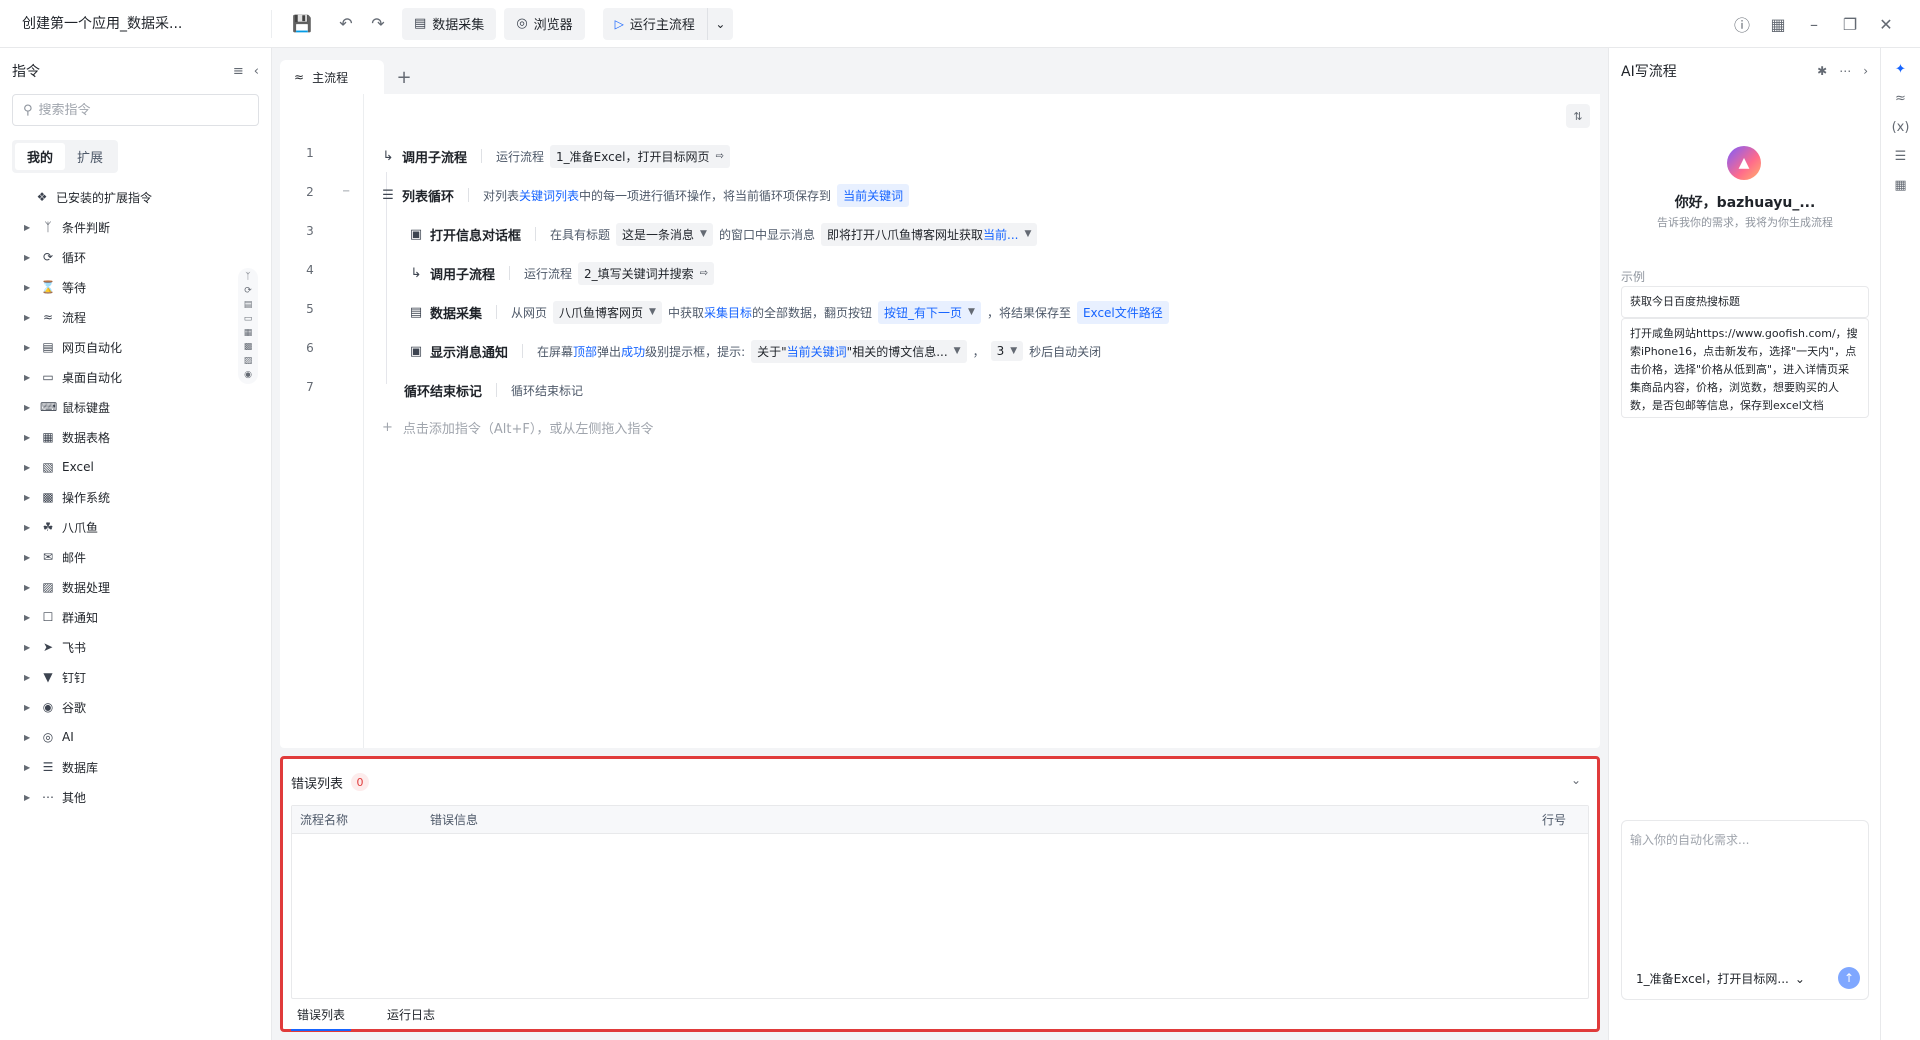  Describe the element at coordinates (646, 273) in the screenshot. I see `subflow-chip: 2_填写关键词并搜索 ⇨` at that location.